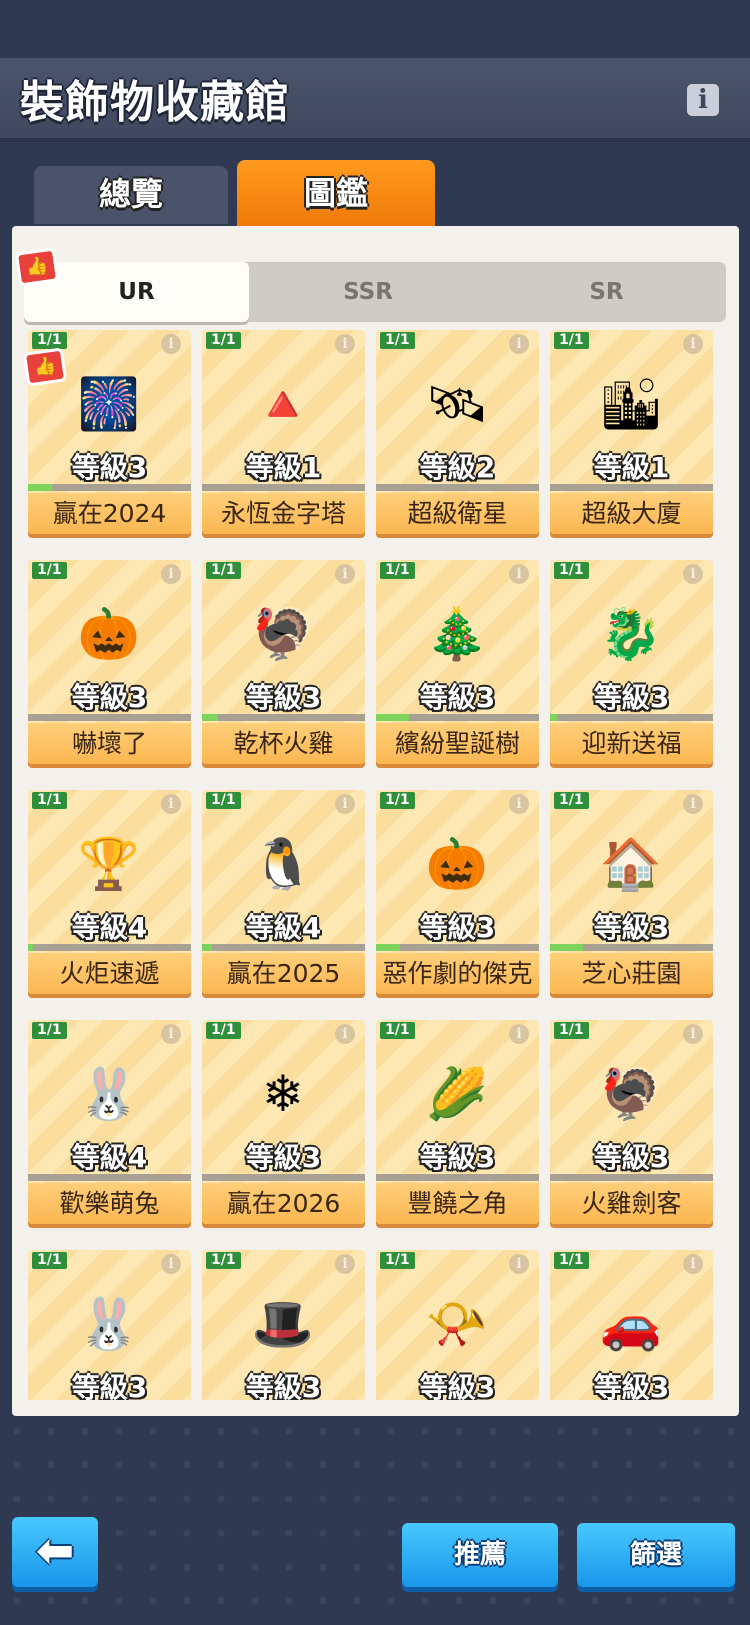 Image resolution: width=750 pixels, height=1625 pixels. I want to click on decoration-image: 1/1 i 📯 等級3, so click(457, 1325).